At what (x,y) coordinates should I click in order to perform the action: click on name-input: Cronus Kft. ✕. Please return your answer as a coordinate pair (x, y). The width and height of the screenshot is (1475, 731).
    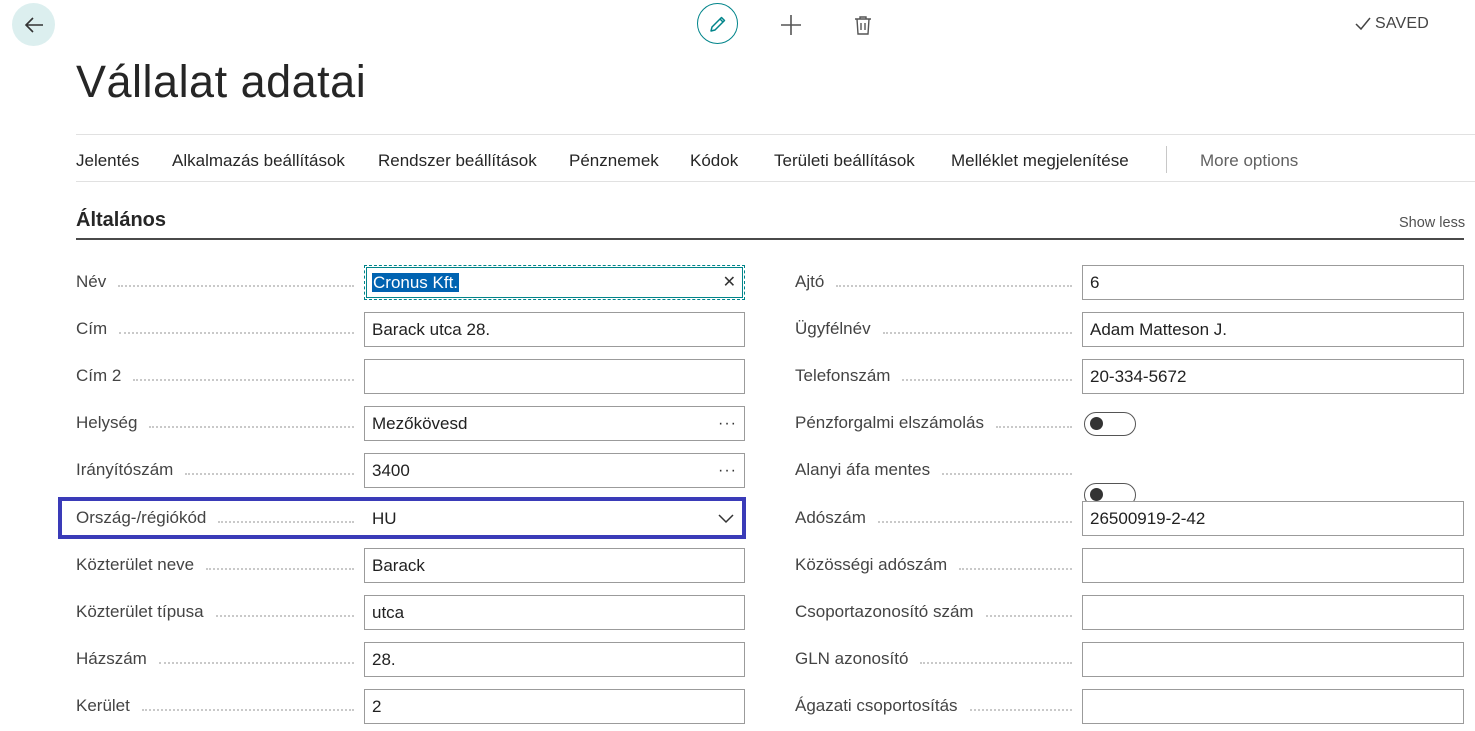
    Looking at the image, I should click on (554, 282).